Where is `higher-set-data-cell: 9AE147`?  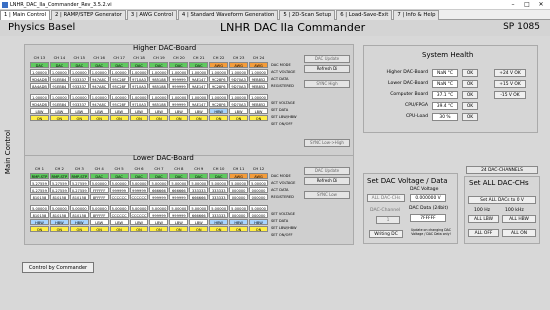
higher-set-data-cell: 9AE147 is located at coordinates (199, 104).